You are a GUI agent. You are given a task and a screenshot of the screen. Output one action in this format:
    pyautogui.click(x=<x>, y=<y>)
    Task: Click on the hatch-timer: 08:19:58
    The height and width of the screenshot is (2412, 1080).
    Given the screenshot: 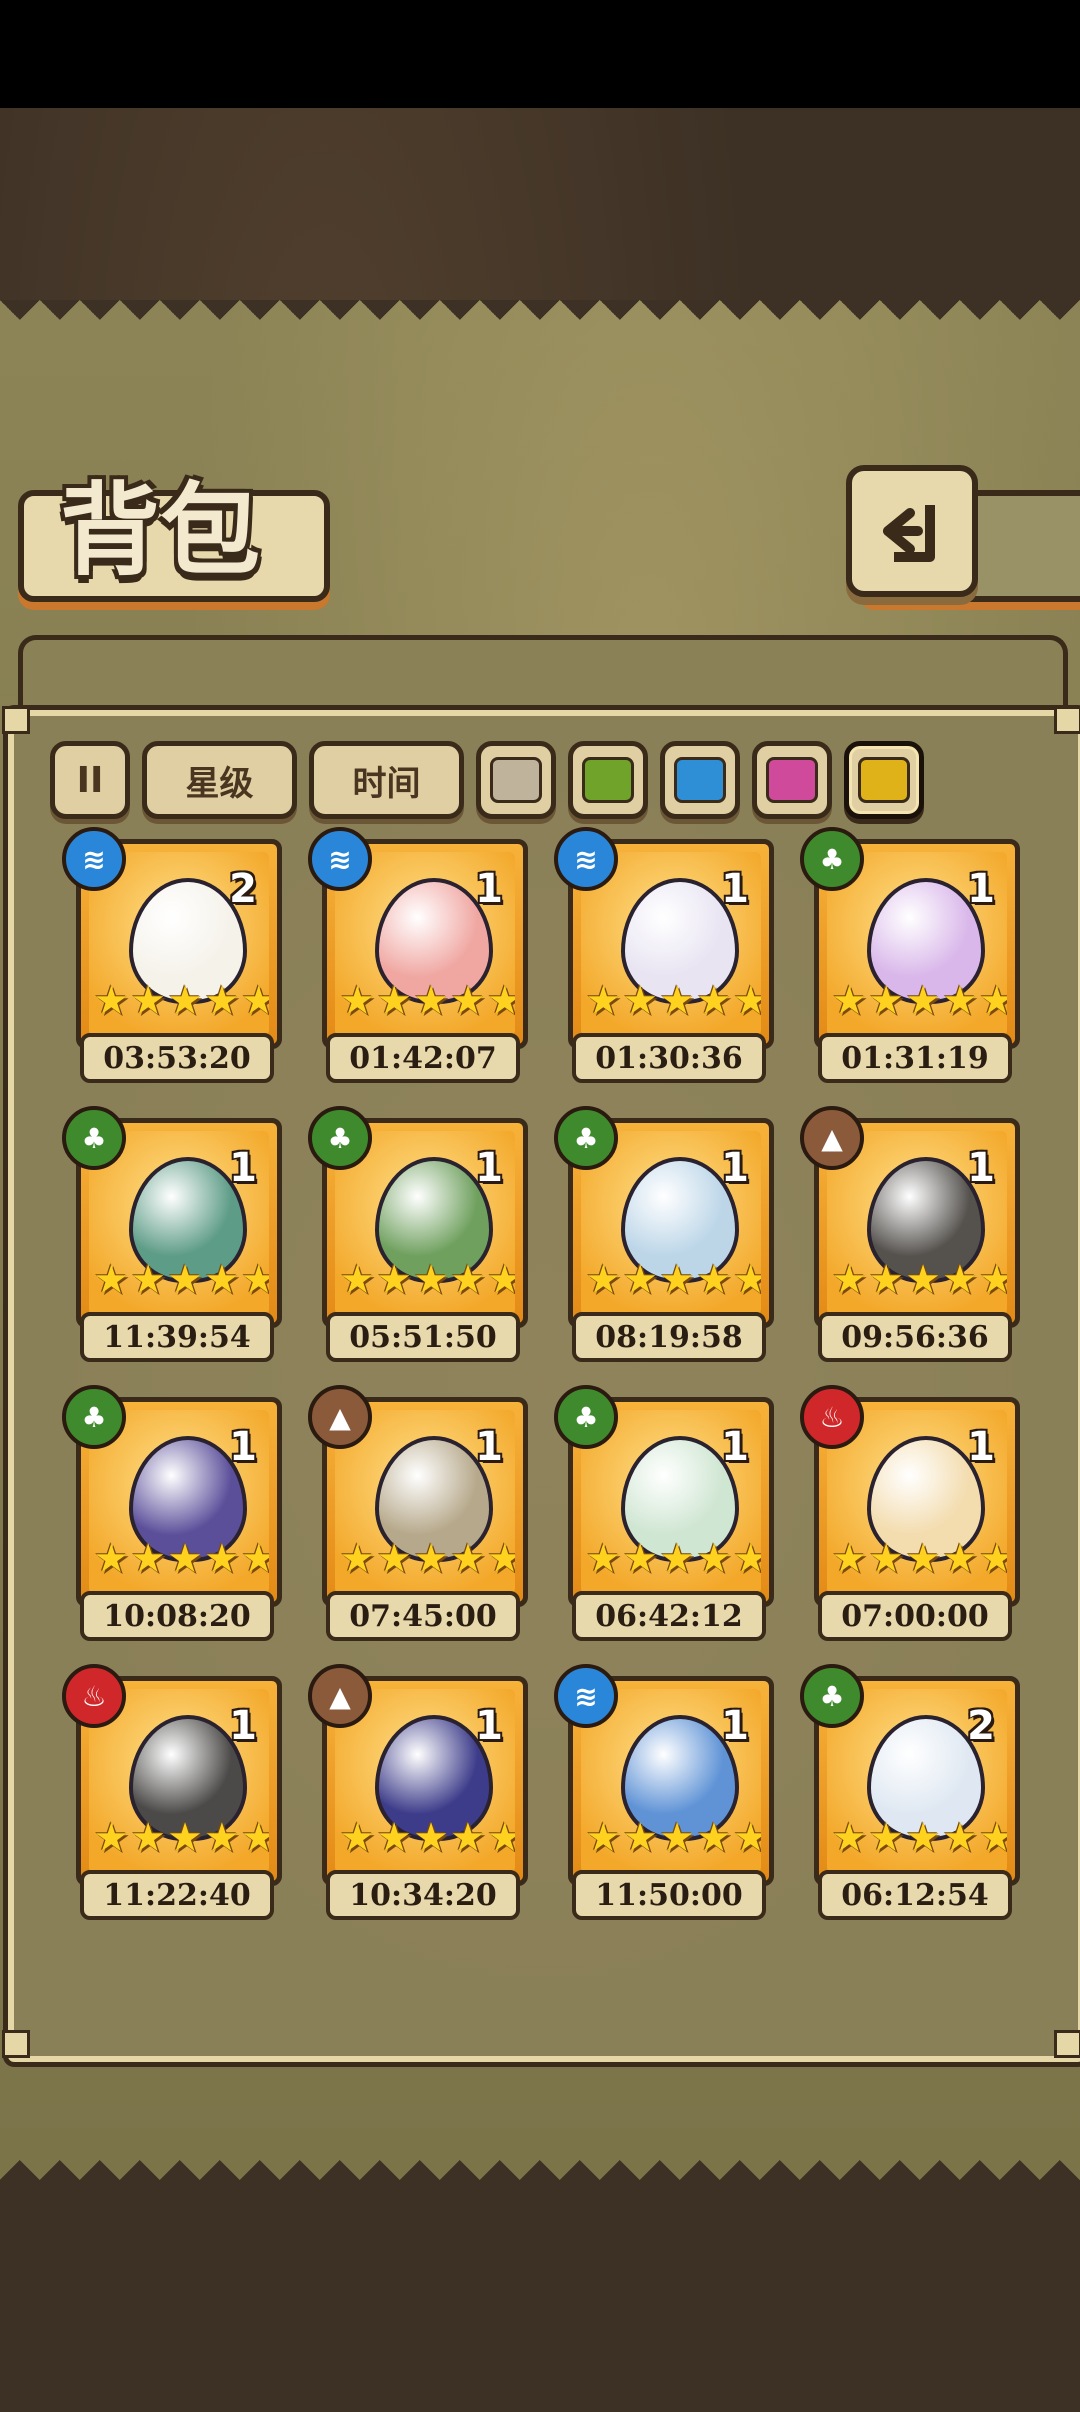 What is the action you would take?
    pyautogui.click(x=669, y=1337)
    